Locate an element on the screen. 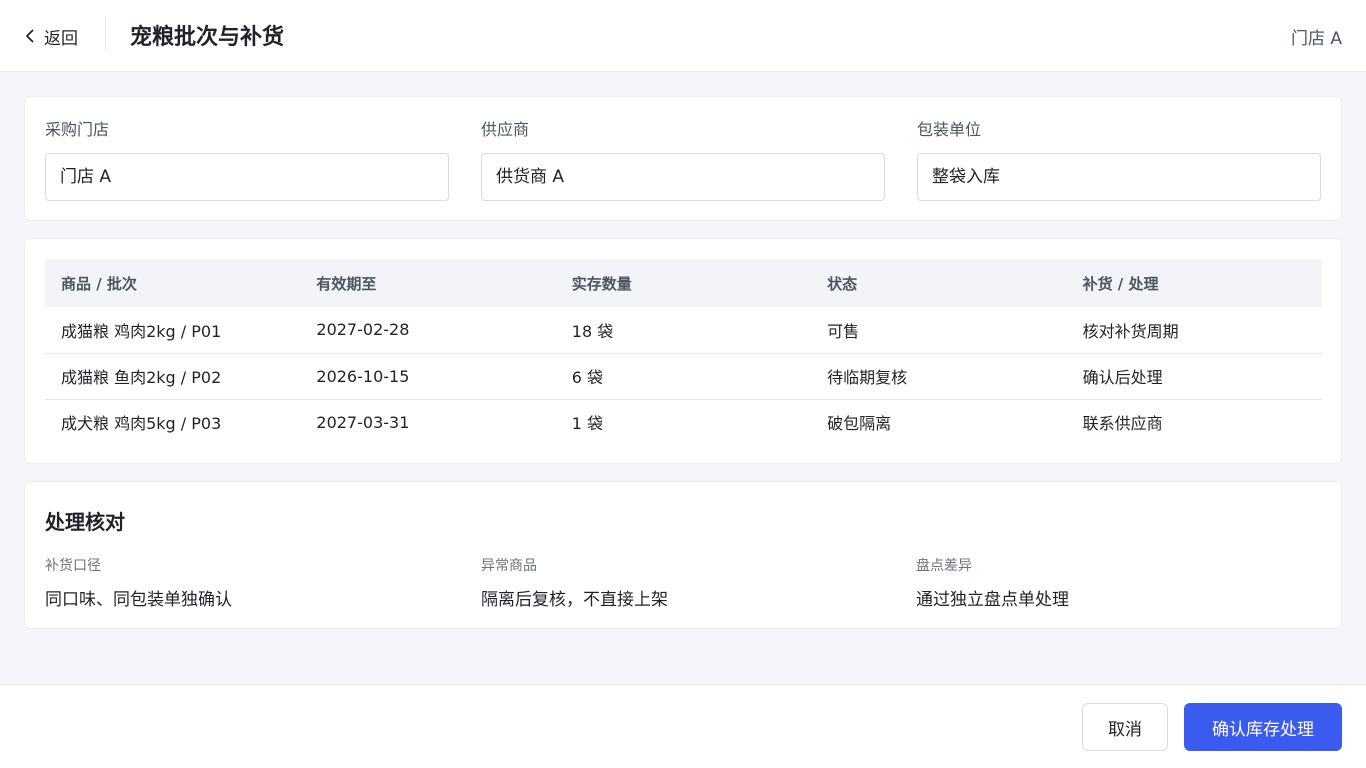 The width and height of the screenshot is (1366, 768). cell-product-batch: 成猫粮 鱼肉2kg / P02 is located at coordinates (173, 376).